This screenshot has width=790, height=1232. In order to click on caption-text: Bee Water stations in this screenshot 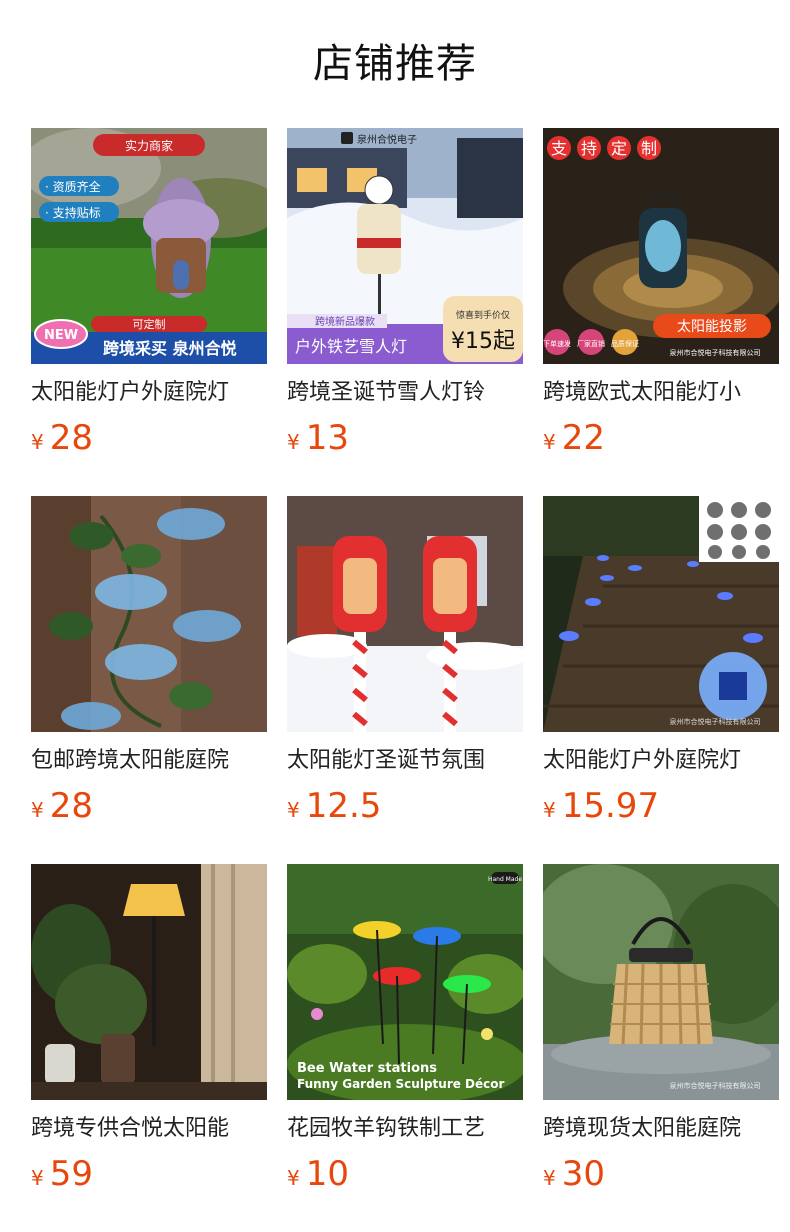, I will do `click(367, 1068)`.